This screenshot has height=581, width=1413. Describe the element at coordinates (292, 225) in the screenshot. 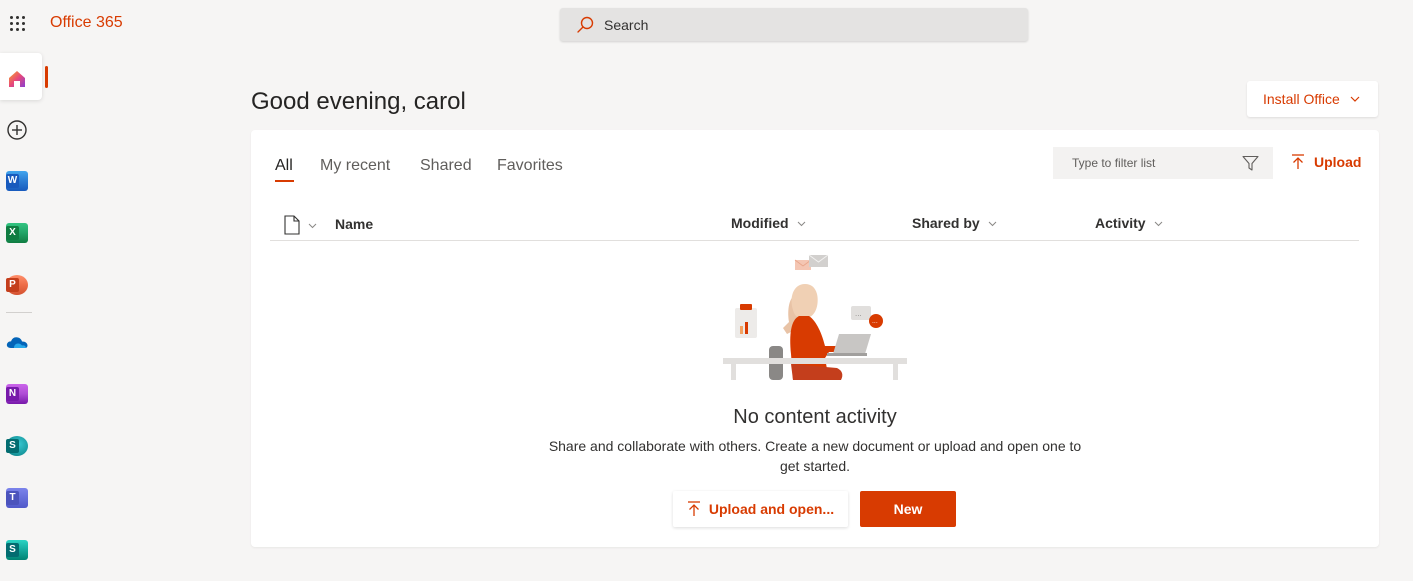

I see `file-type-icon` at that location.